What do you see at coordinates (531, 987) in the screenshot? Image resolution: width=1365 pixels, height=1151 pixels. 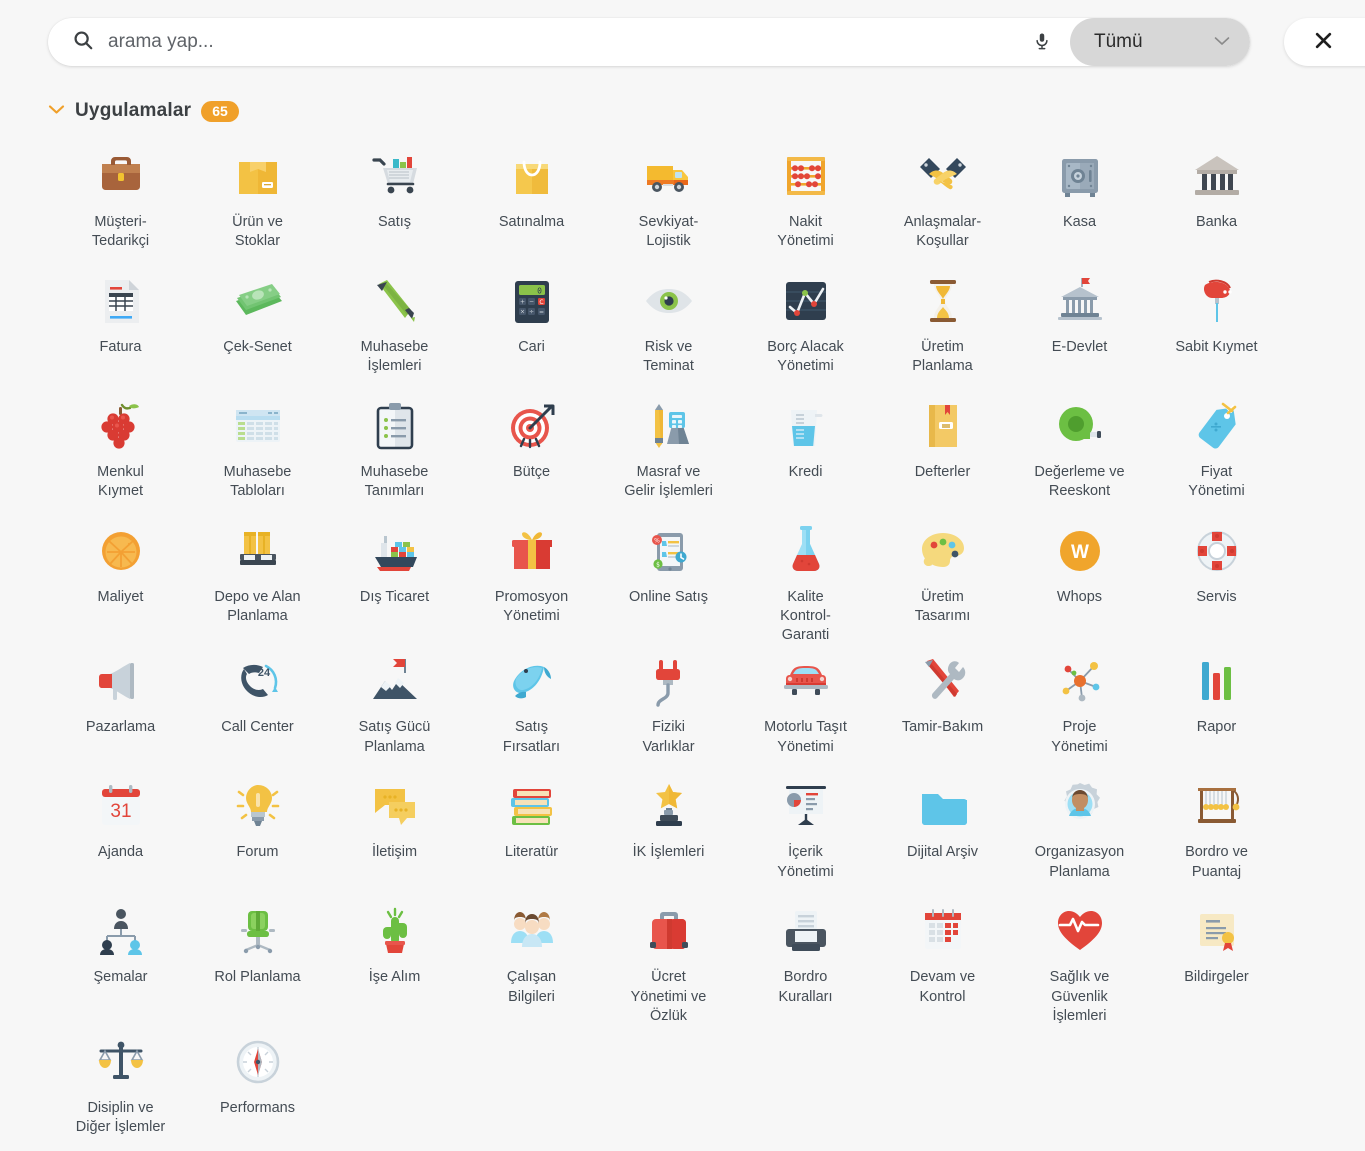 I see `app-tile-label: Çalışan Bilgileri` at bounding box center [531, 987].